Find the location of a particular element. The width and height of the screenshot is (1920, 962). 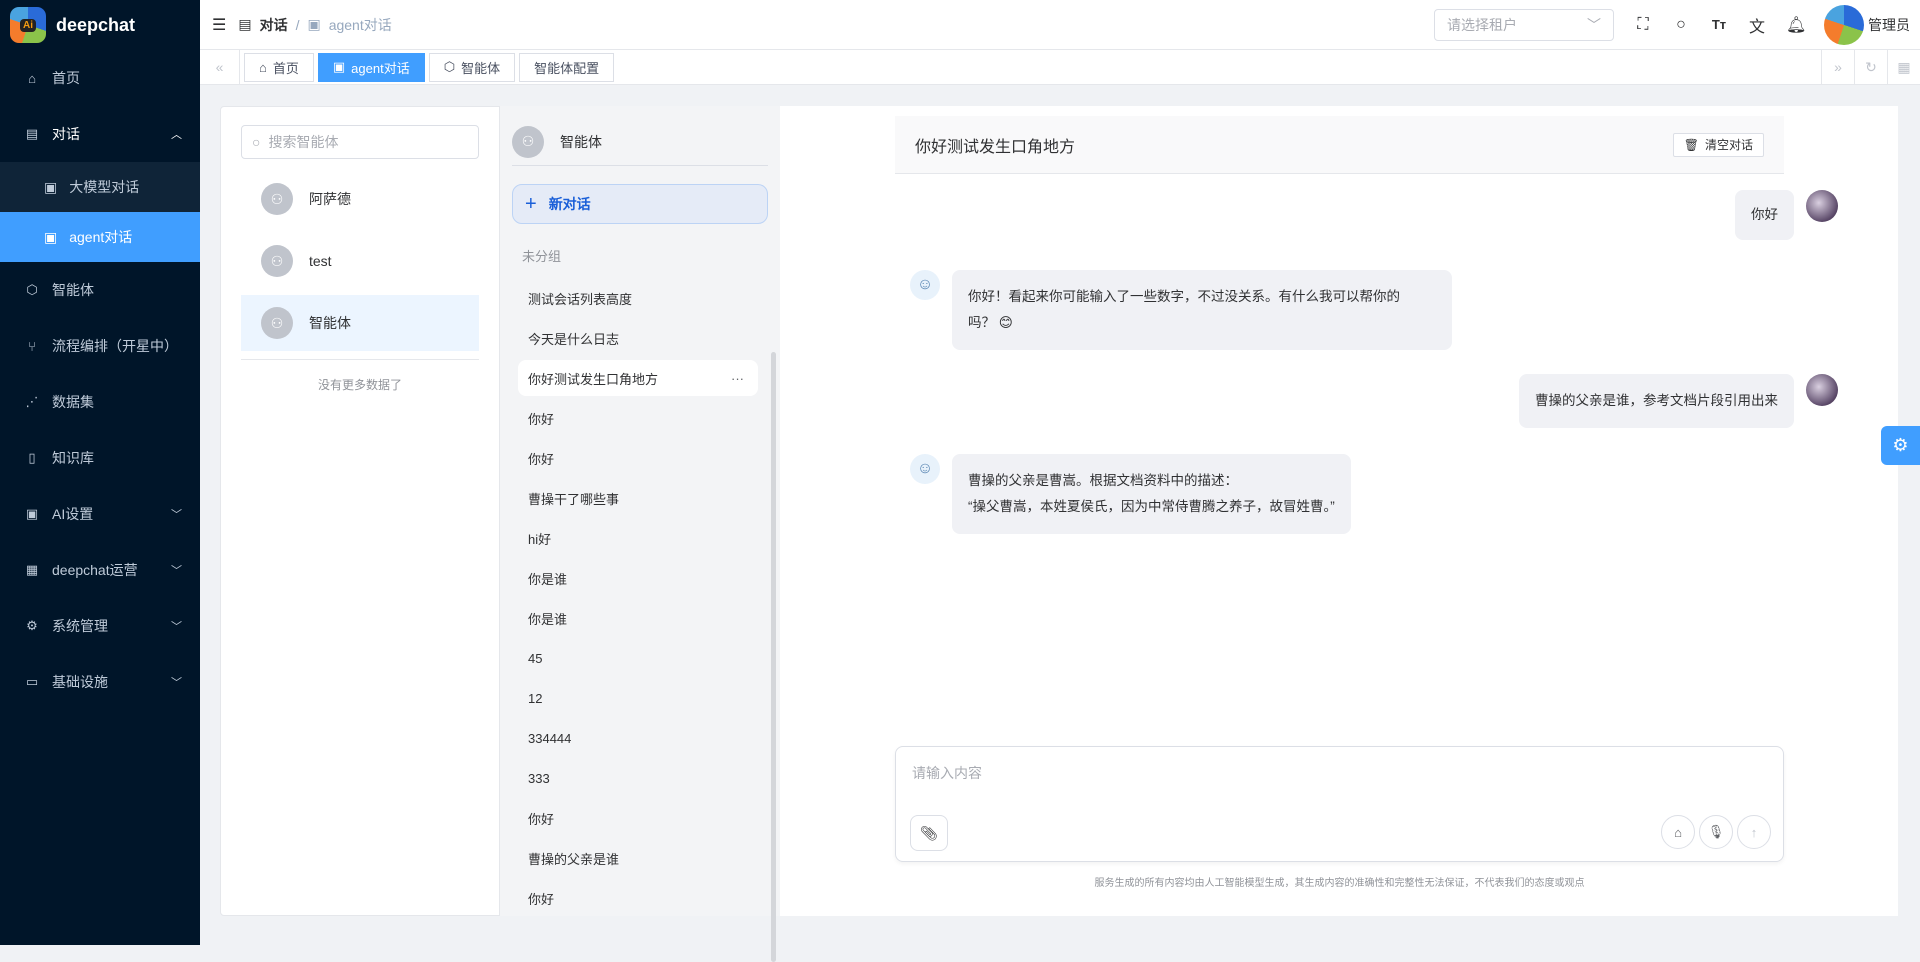

agent-search-input: ○ 搜索智能体 is located at coordinates (360, 142).